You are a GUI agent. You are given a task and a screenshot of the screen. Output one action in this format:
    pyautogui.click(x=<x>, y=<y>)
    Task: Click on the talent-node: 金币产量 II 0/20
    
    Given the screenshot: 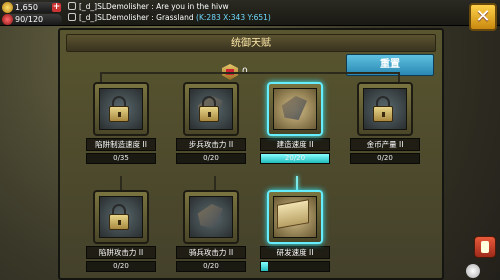 What is the action you would take?
    pyautogui.click(x=385, y=123)
    